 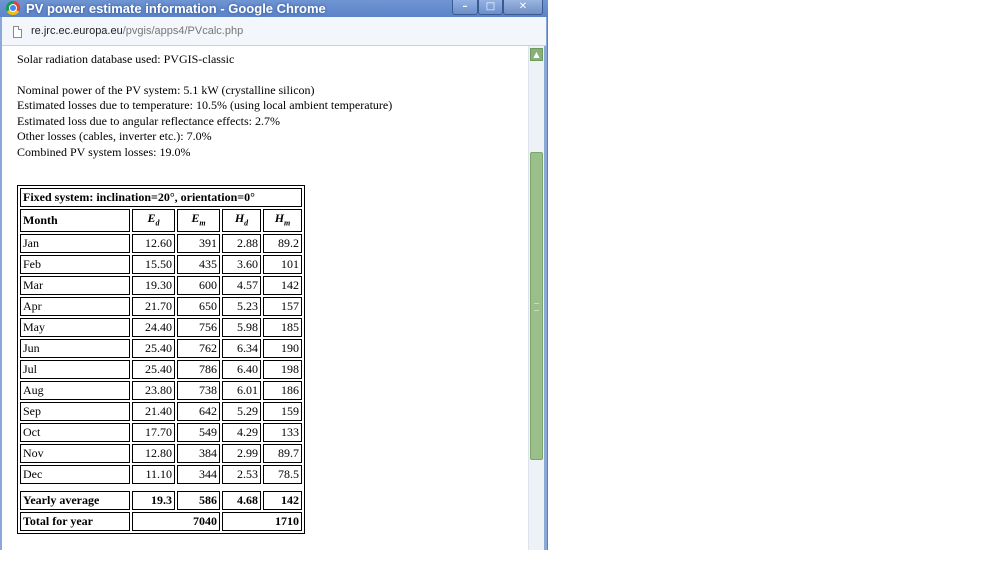 I want to click on cell-month: May, so click(x=75, y=328).